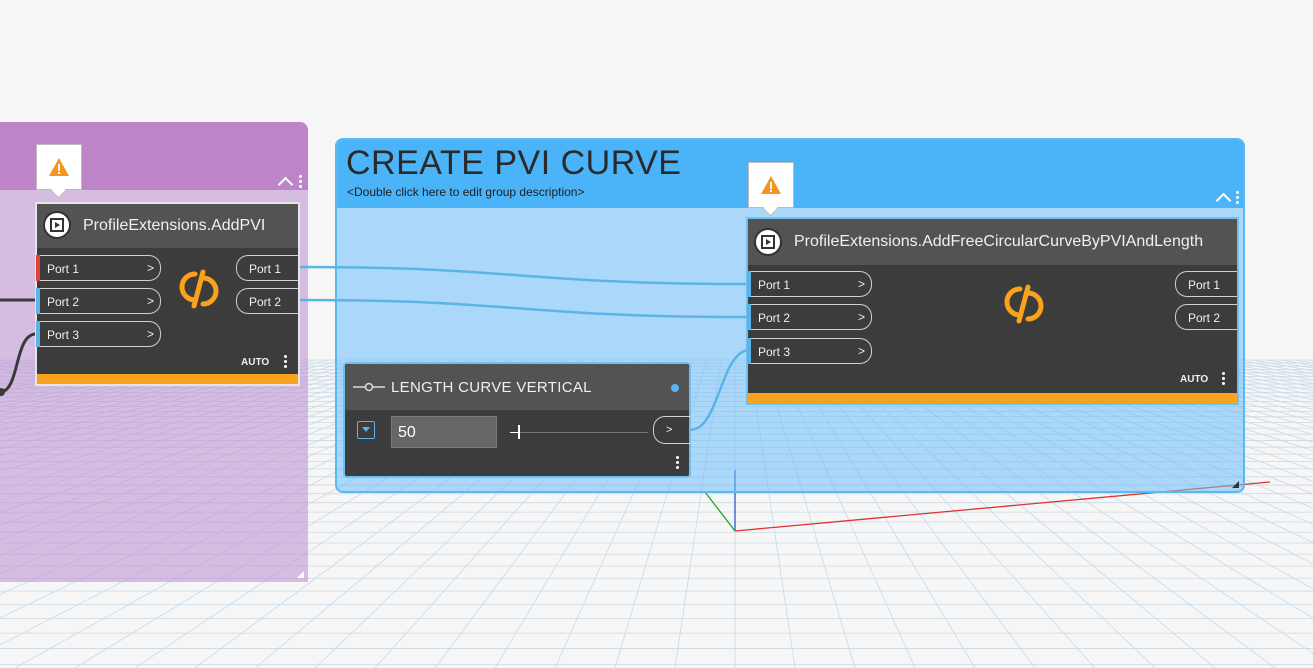 The height and width of the screenshot is (668, 1313). What do you see at coordinates (513, 163) in the screenshot?
I see `group-title: CREATE PVI CURVE` at bounding box center [513, 163].